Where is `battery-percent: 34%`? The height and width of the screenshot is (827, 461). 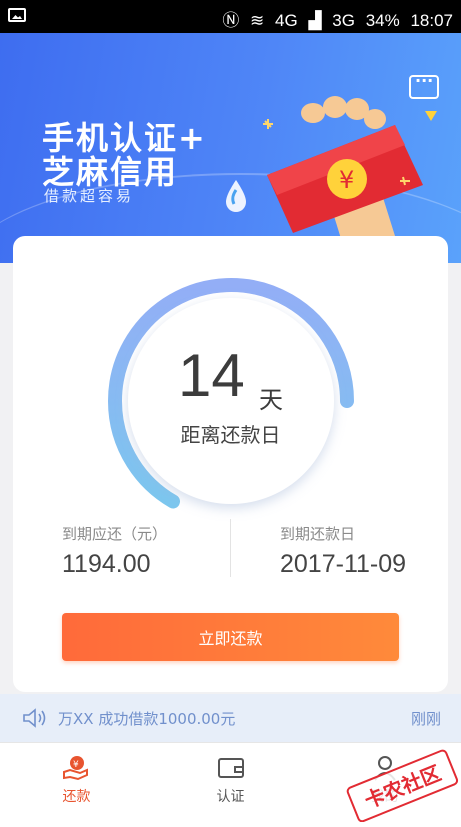 battery-percent: 34% is located at coordinates (382, 20).